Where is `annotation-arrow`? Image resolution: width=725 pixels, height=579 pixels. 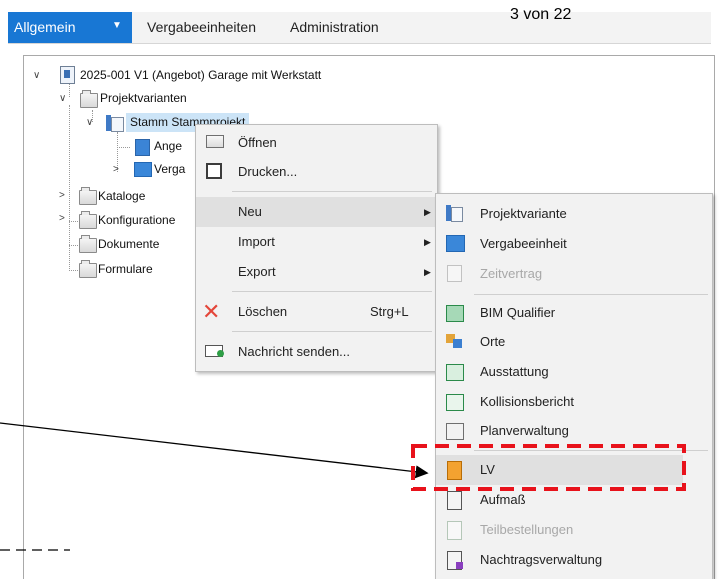 annotation-arrow is located at coordinates (214, 450).